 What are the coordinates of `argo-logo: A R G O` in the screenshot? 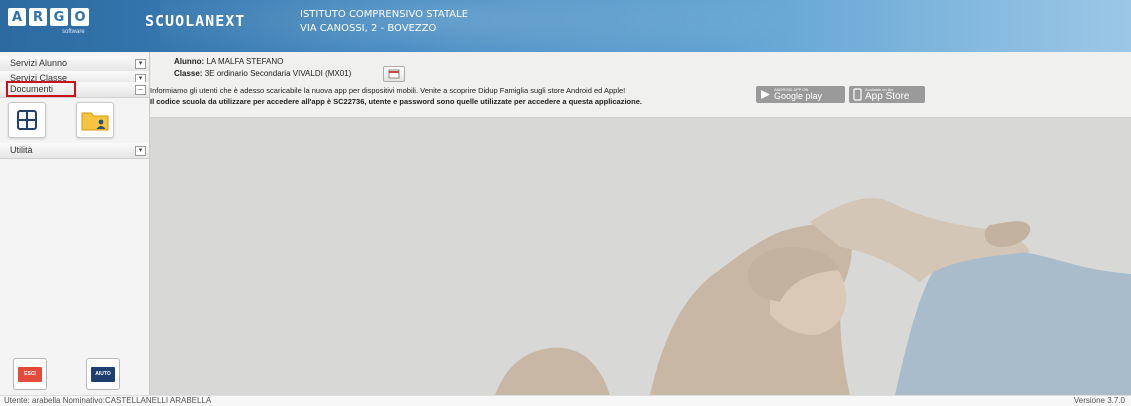 It's located at (48, 17).